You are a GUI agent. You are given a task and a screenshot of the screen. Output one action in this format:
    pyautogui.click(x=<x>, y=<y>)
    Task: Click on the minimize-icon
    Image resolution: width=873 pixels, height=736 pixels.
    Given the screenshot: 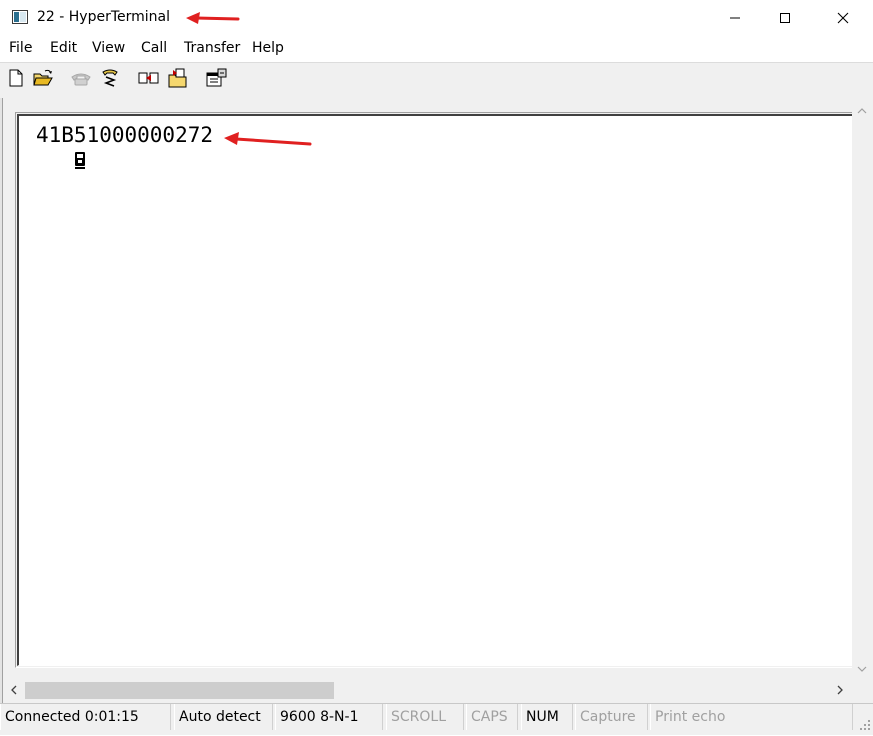 What is the action you would take?
    pyautogui.click(x=735, y=18)
    